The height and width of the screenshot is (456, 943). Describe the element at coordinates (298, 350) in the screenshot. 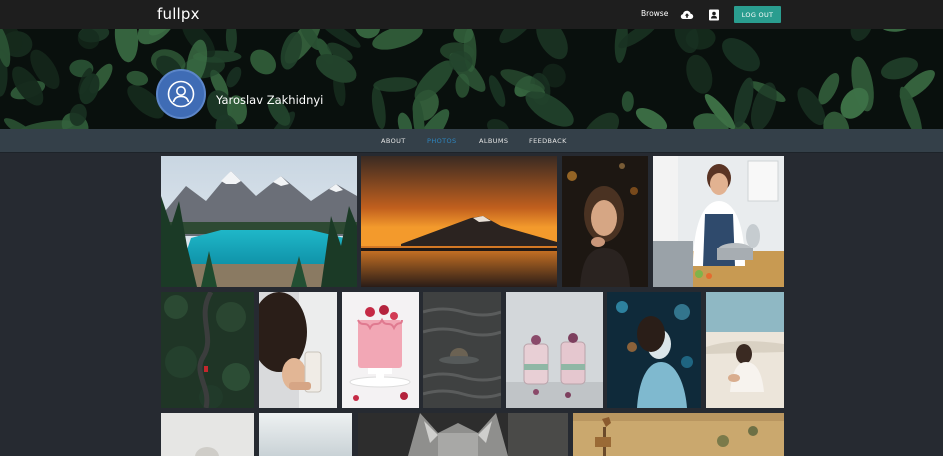

I see `photo-hand-with-glass` at that location.